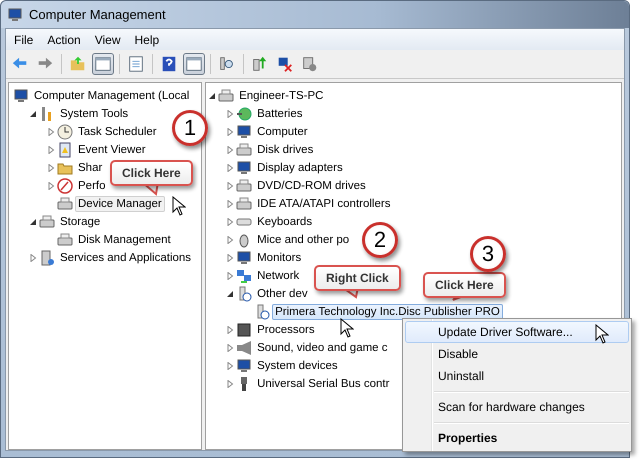 This screenshot has width=640, height=466. Describe the element at coordinates (323, 384) in the screenshot. I see `tree-item: Universal Serial Bus contr` at that location.